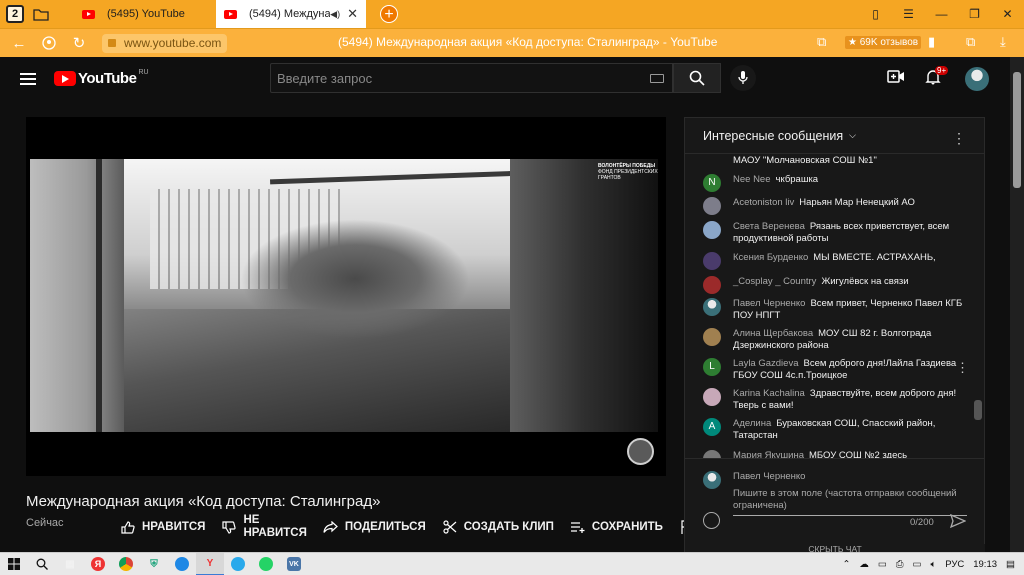  I want to click on author-name: Karina Kachalina, so click(769, 393).